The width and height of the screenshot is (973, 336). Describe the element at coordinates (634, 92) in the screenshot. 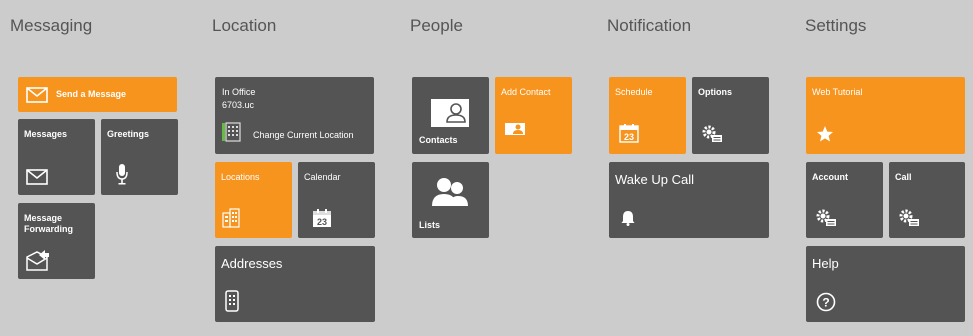

I see `schedule-label: Schedule` at that location.